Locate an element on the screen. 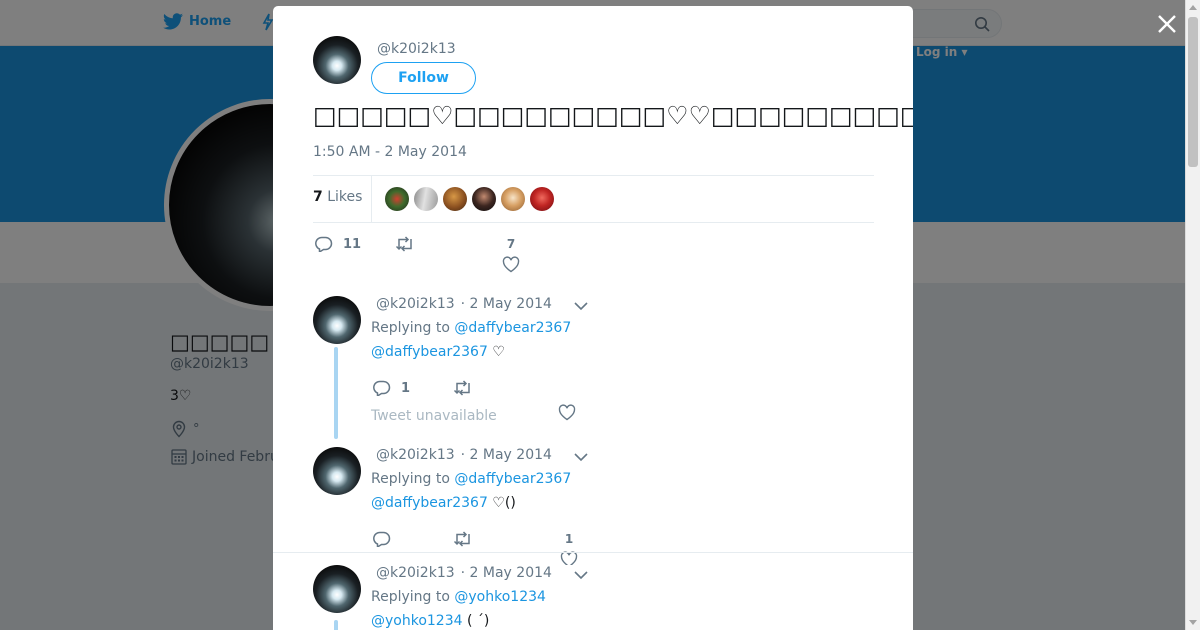 The height and width of the screenshot is (630, 1200). tweet-timestamp: 1:50 AM - 2 May 2014 is located at coordinates (390, 152).